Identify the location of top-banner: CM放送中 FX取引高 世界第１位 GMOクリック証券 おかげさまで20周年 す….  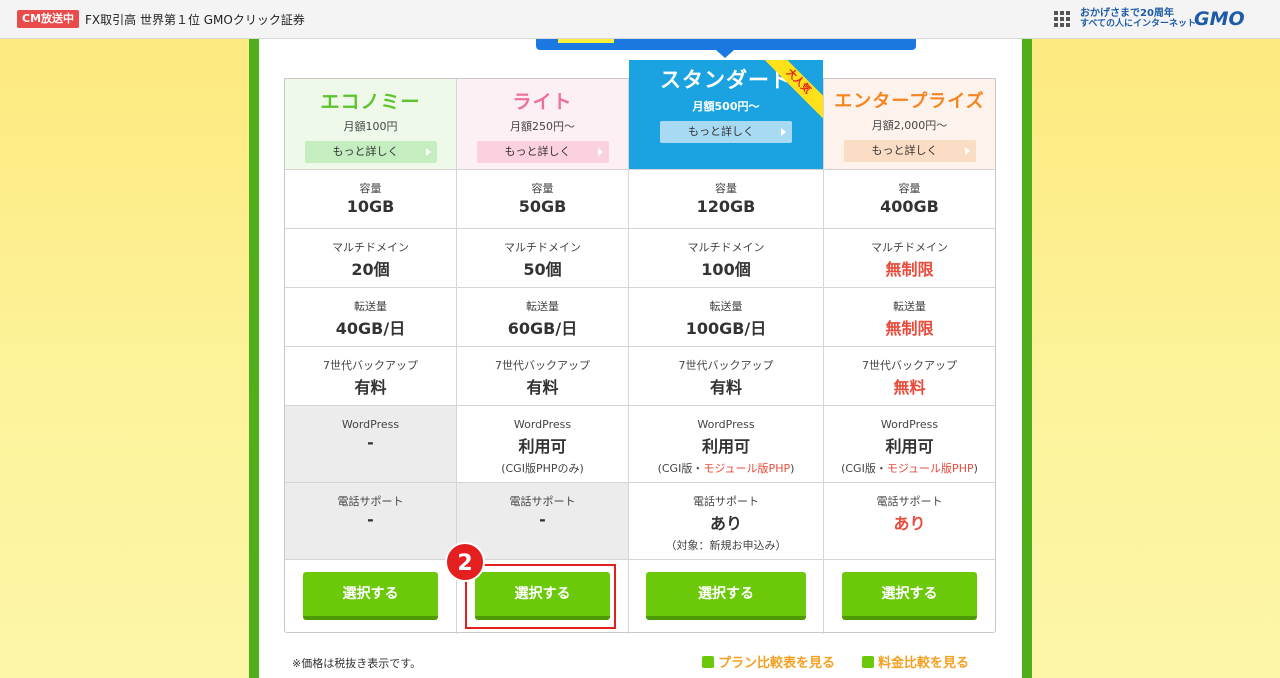
(640, 19).